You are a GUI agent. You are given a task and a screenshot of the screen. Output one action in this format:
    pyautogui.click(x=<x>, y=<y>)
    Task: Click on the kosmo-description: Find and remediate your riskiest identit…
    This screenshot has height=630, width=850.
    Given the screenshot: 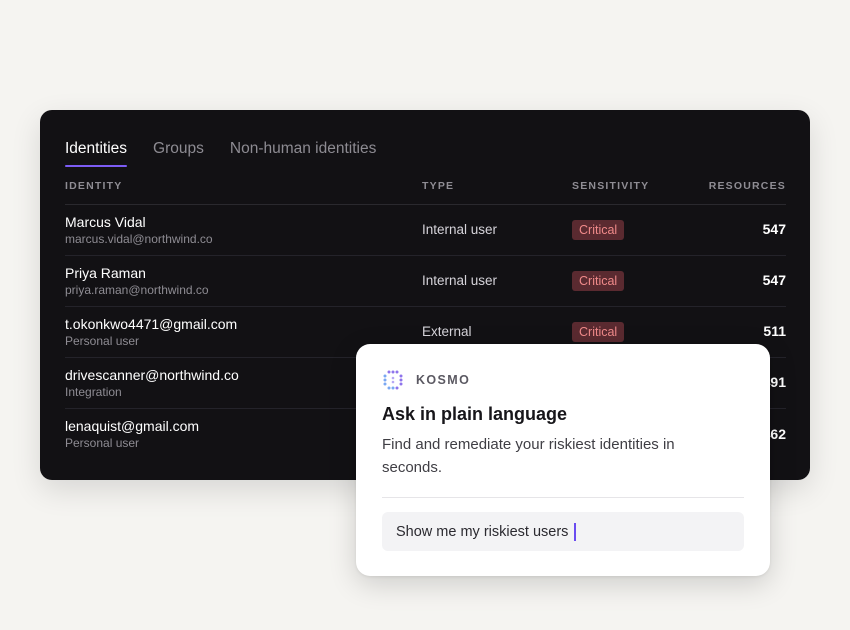 What is the action you would take?
    pyautogui.click(x=528, y=456)
    